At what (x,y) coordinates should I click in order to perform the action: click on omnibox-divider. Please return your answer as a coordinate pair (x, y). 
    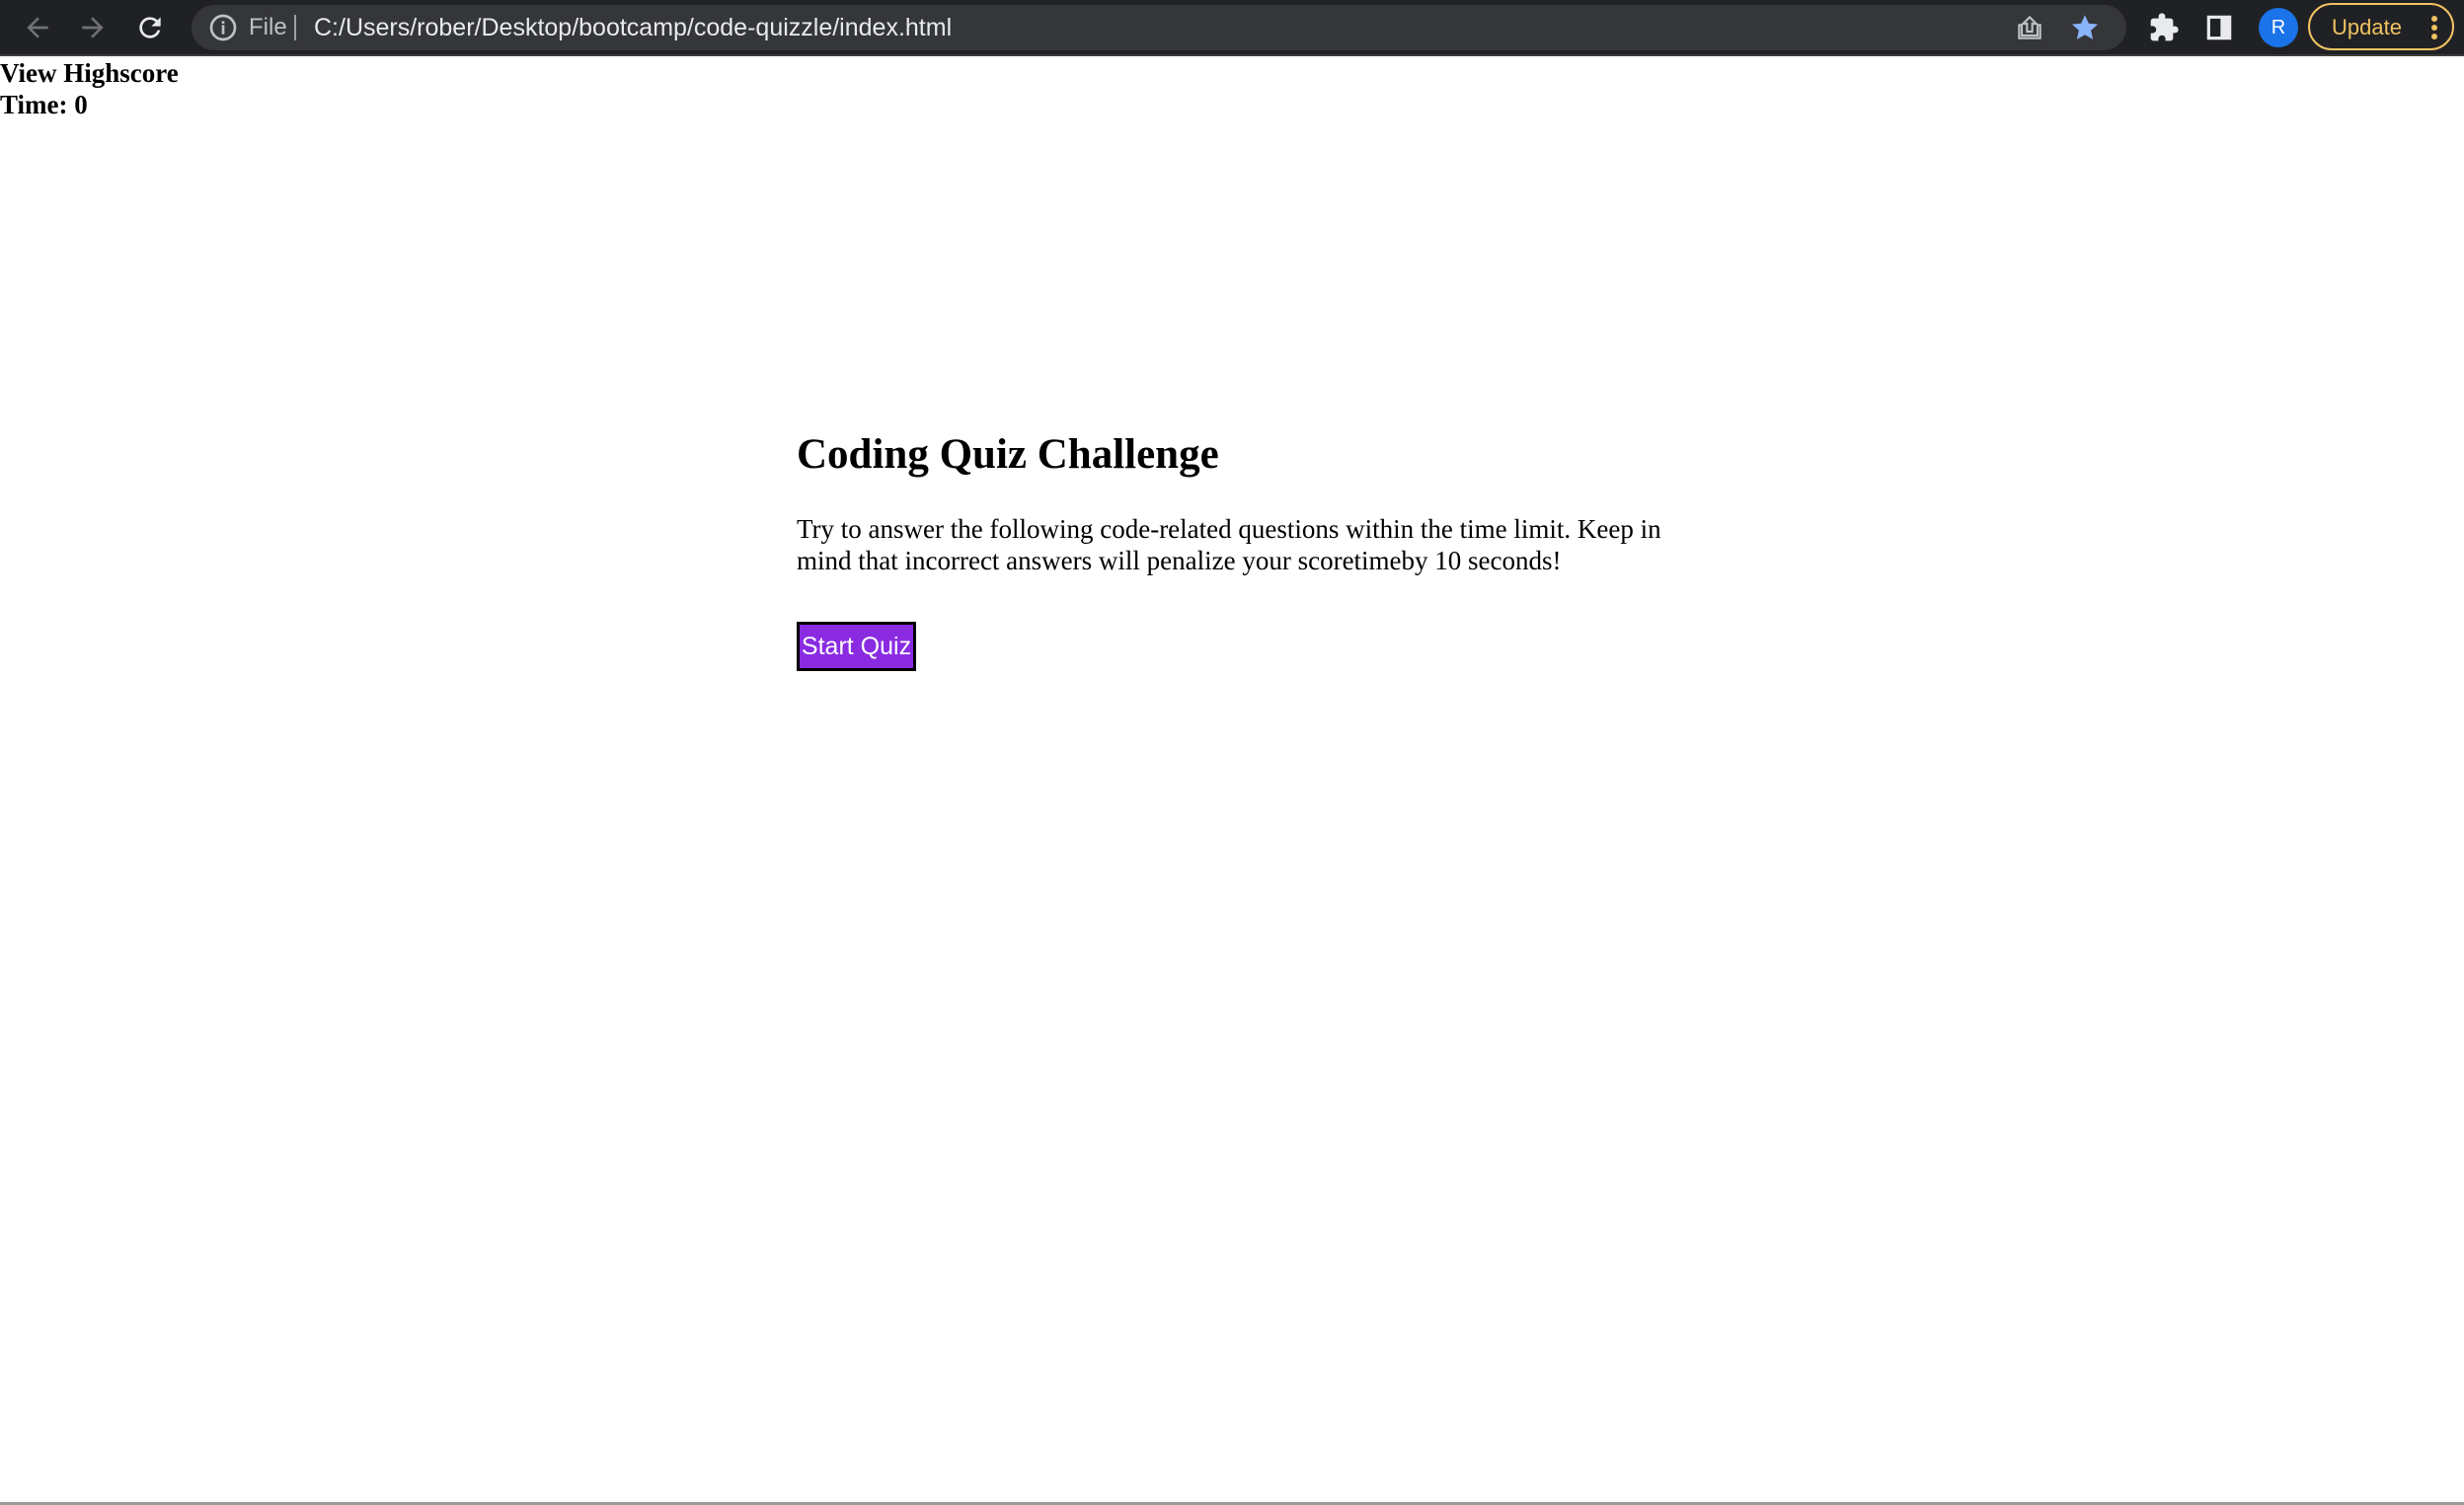
    Looking at the image, I should click on (295, 28).